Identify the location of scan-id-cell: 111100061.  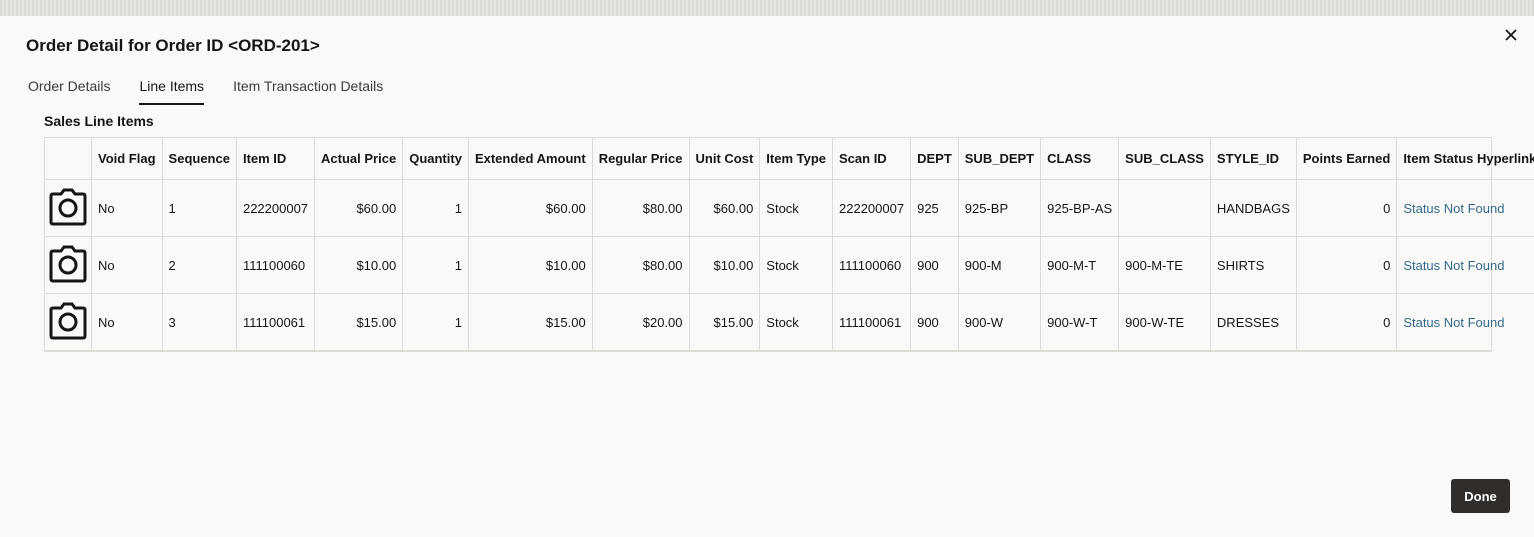
(872, 321).